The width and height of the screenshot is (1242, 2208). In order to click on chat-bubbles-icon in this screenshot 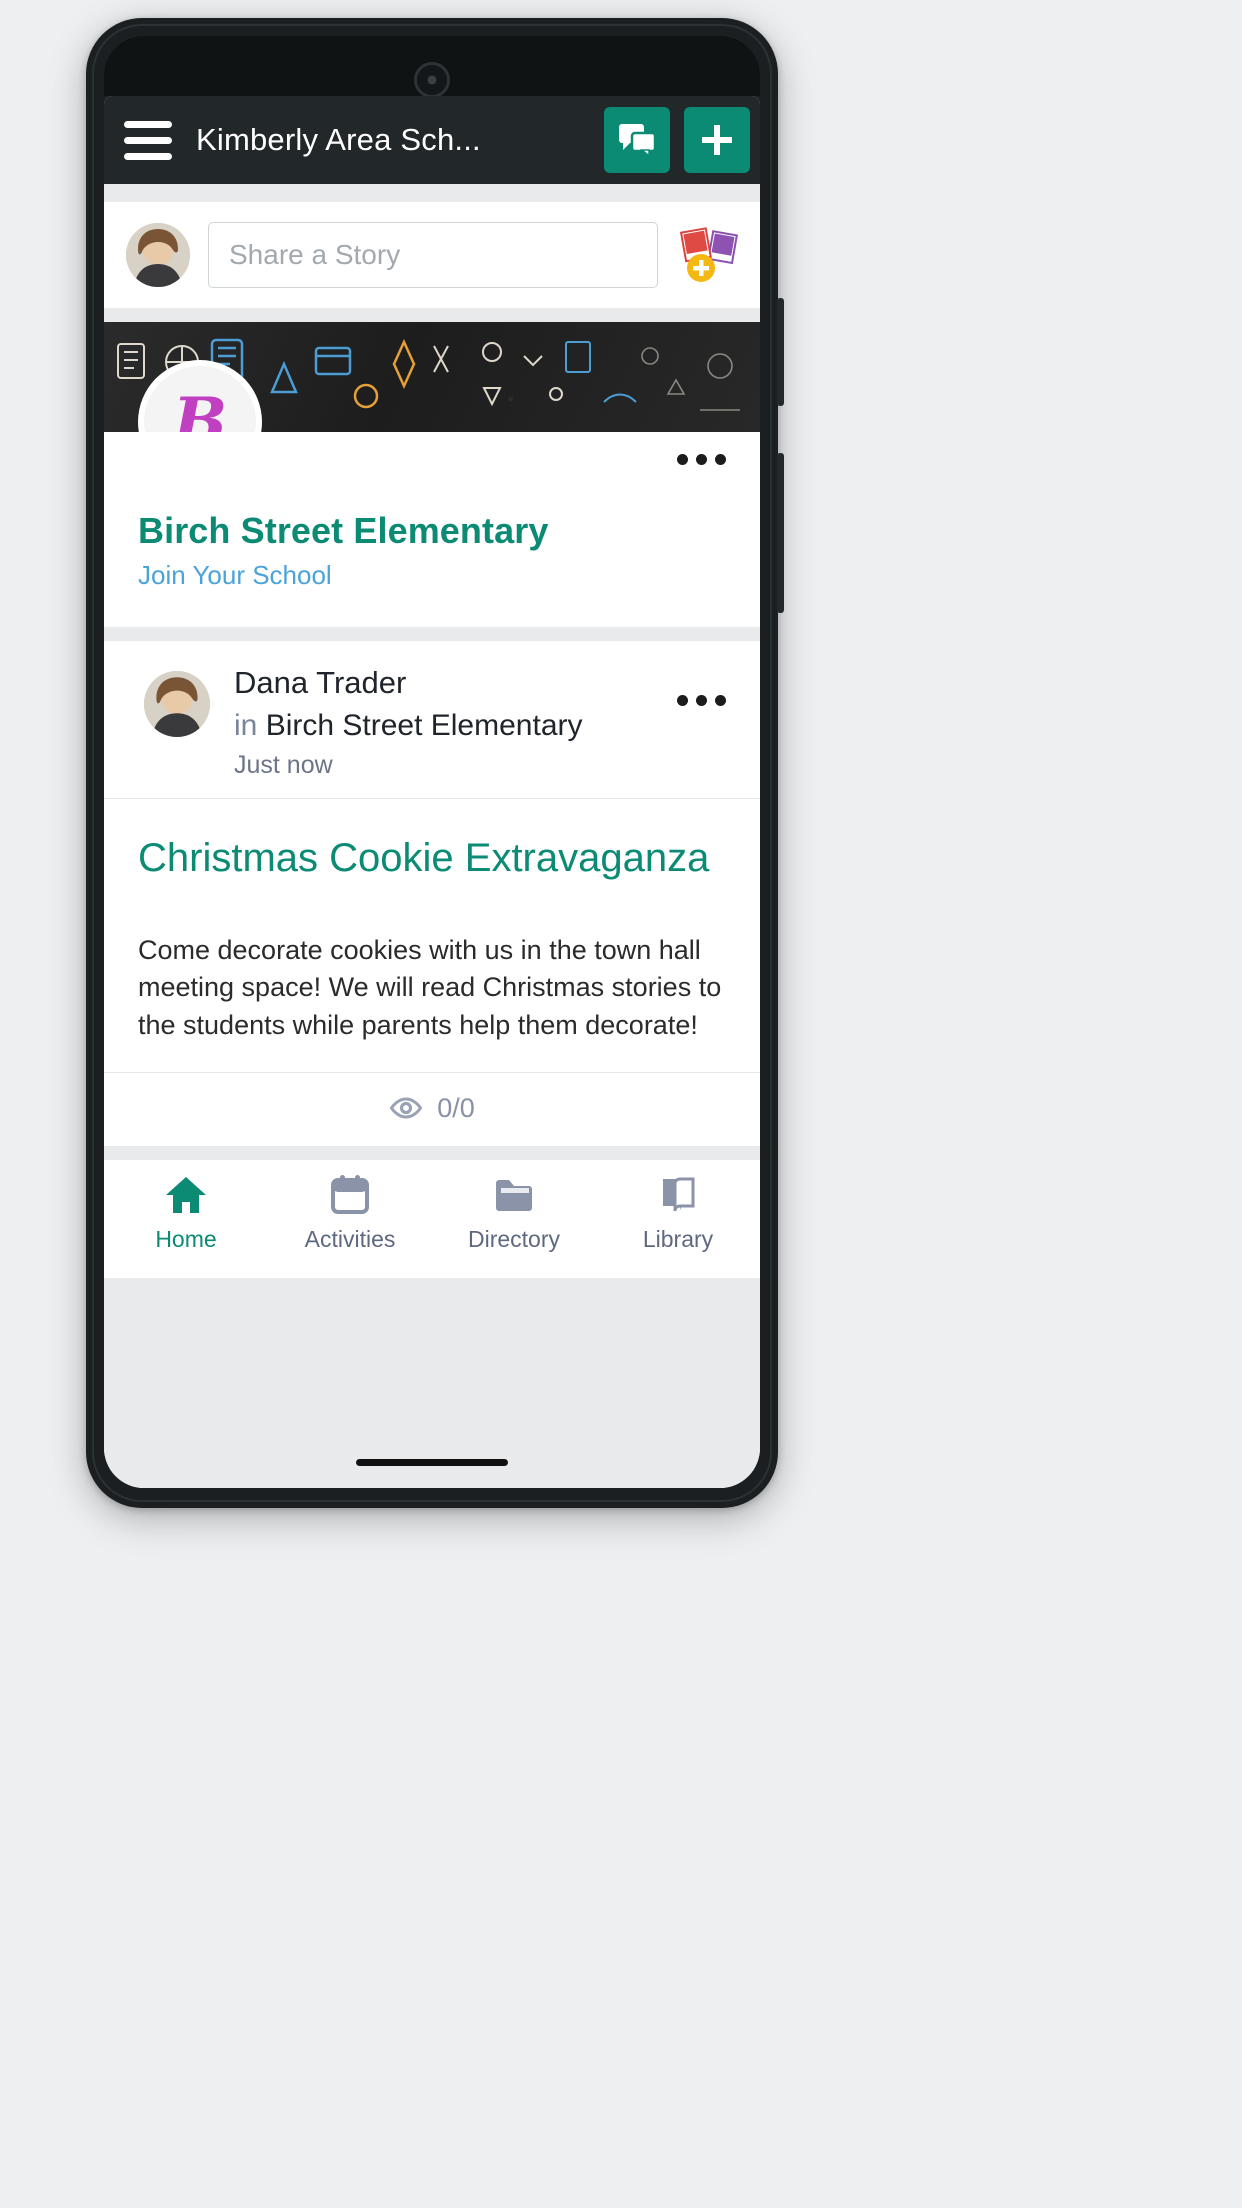, I will do `click(637, 140)`.